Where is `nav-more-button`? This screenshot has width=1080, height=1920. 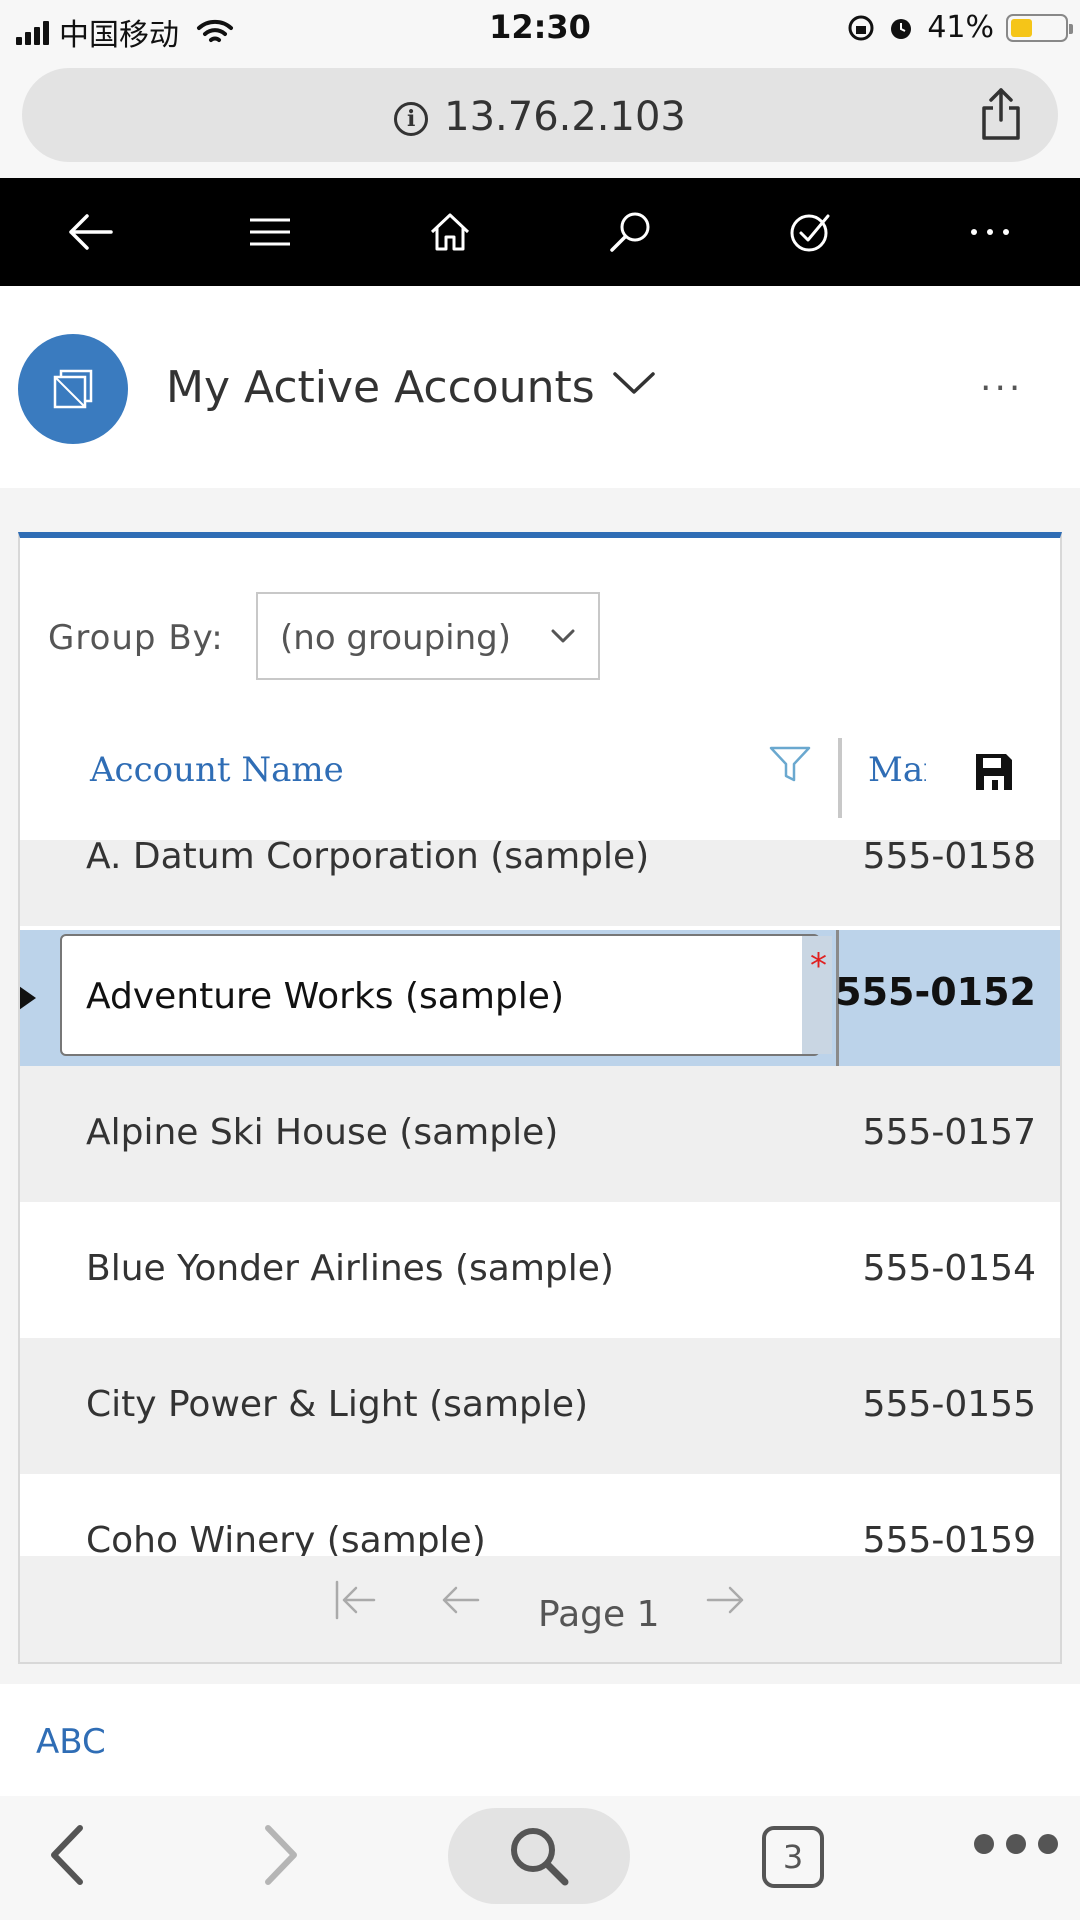 nav-more-button is located at coordinates (990, 232).